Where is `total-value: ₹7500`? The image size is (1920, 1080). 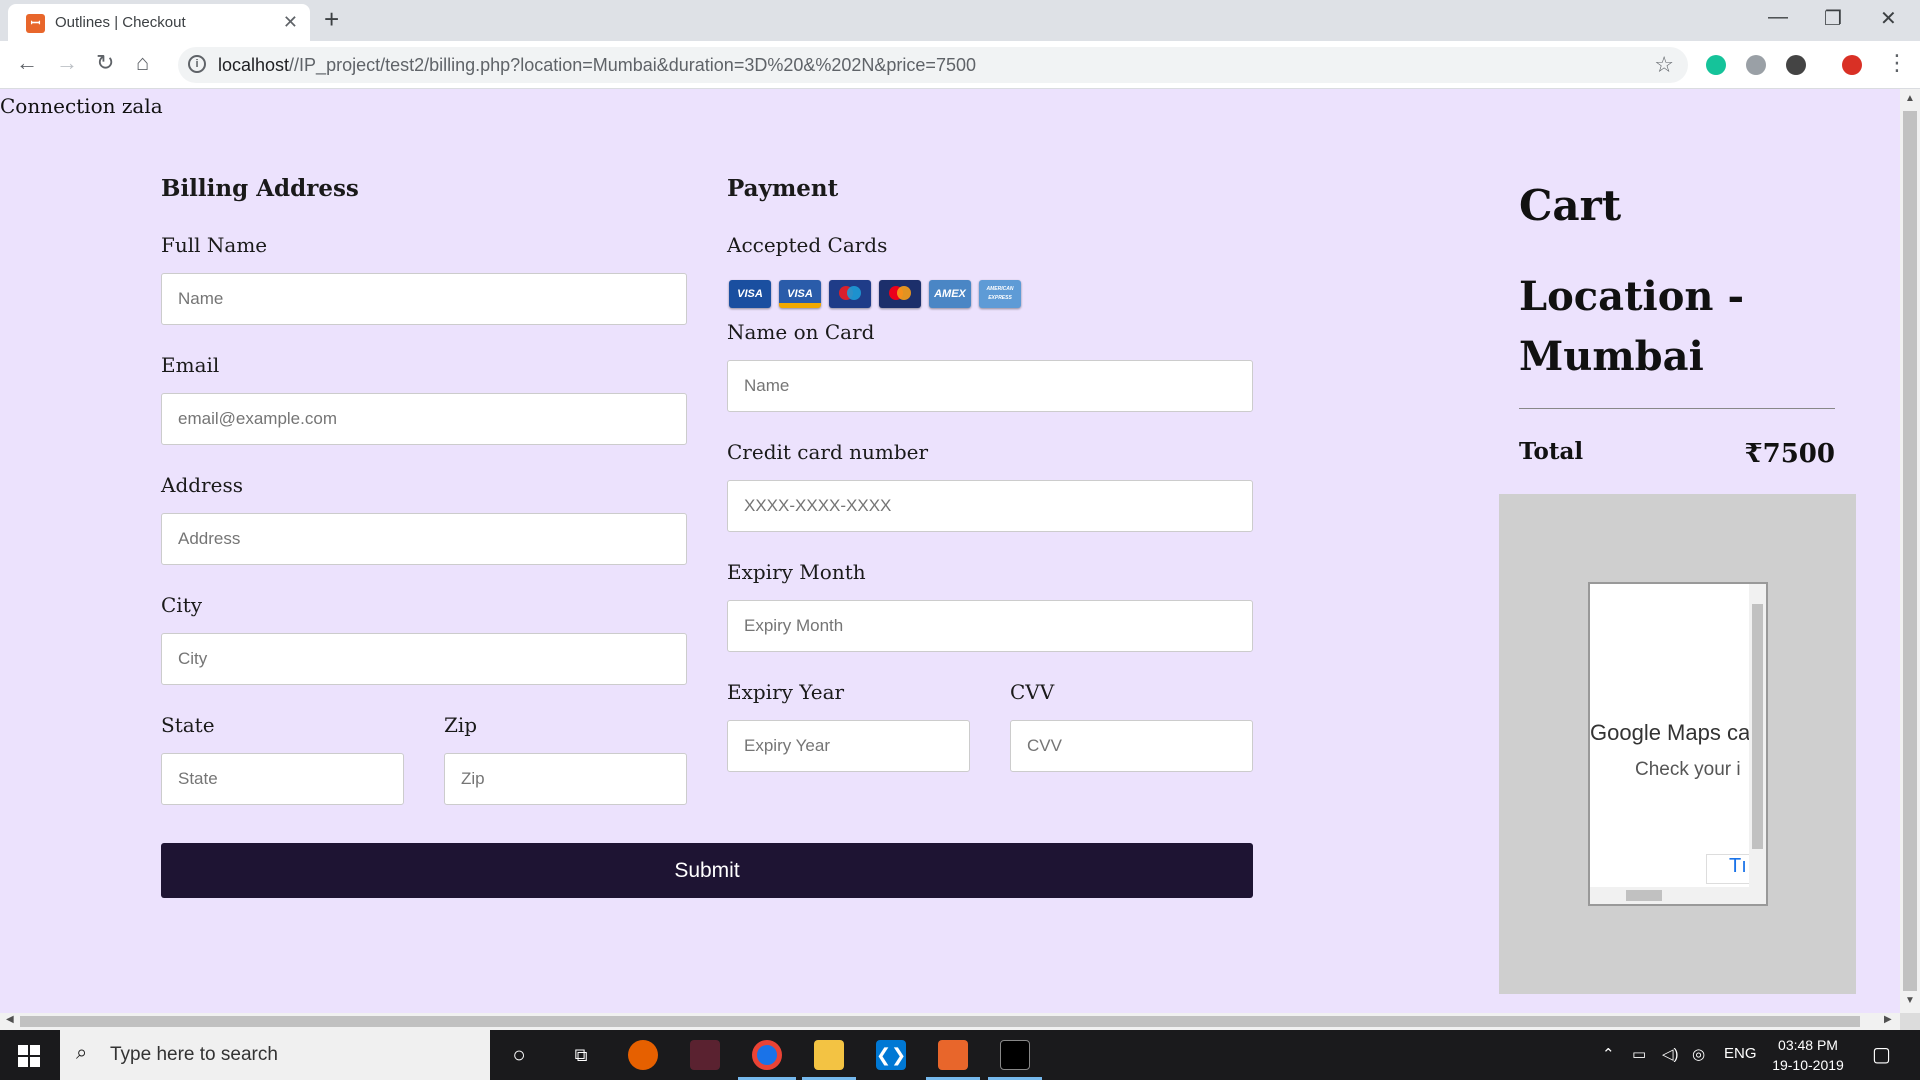
total-value: ₹7500 is located at coordinates (1789, 454).